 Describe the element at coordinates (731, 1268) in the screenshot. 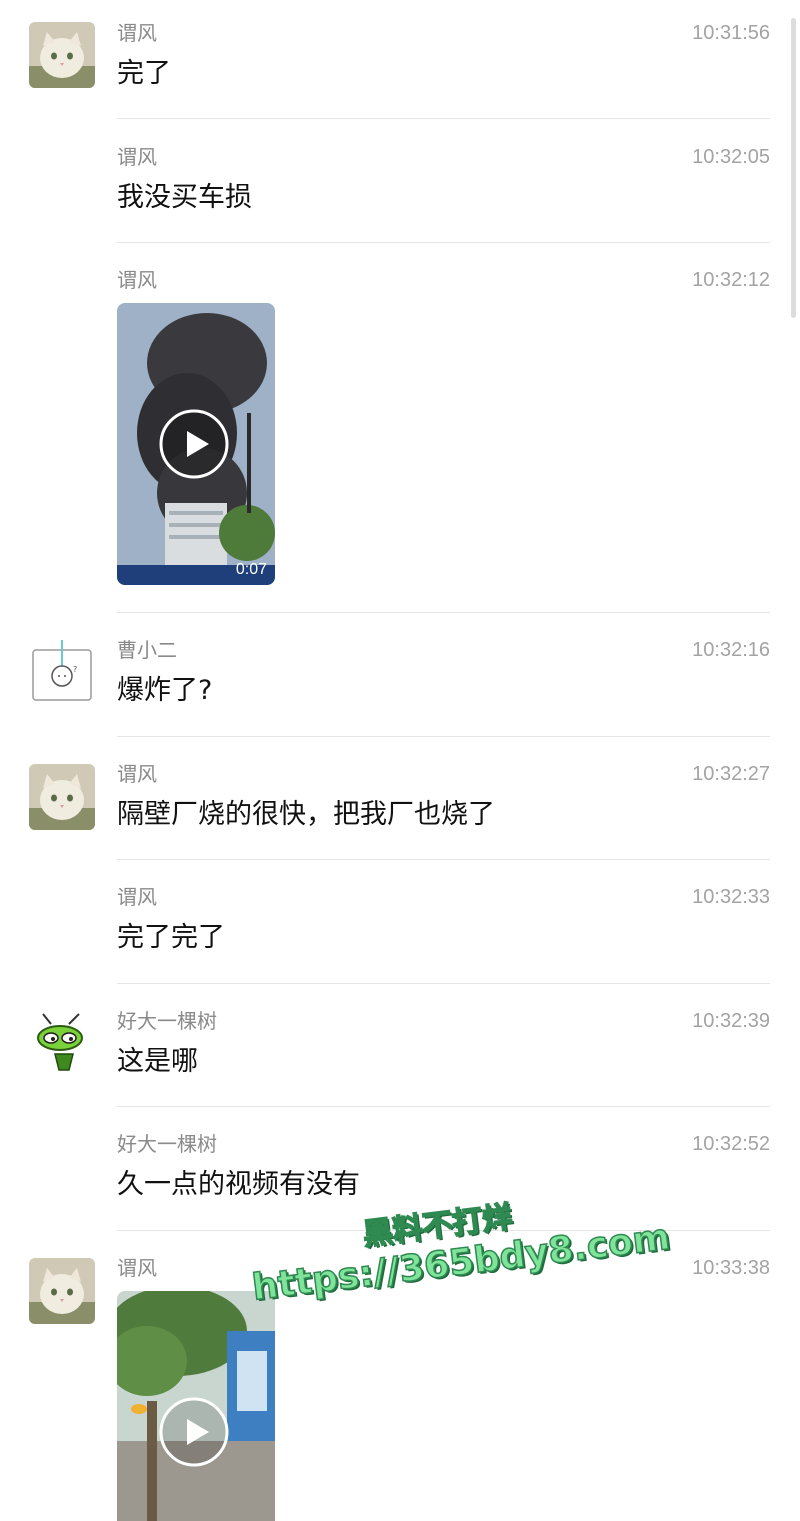

I see `message-time: 10:33:38` at that location.